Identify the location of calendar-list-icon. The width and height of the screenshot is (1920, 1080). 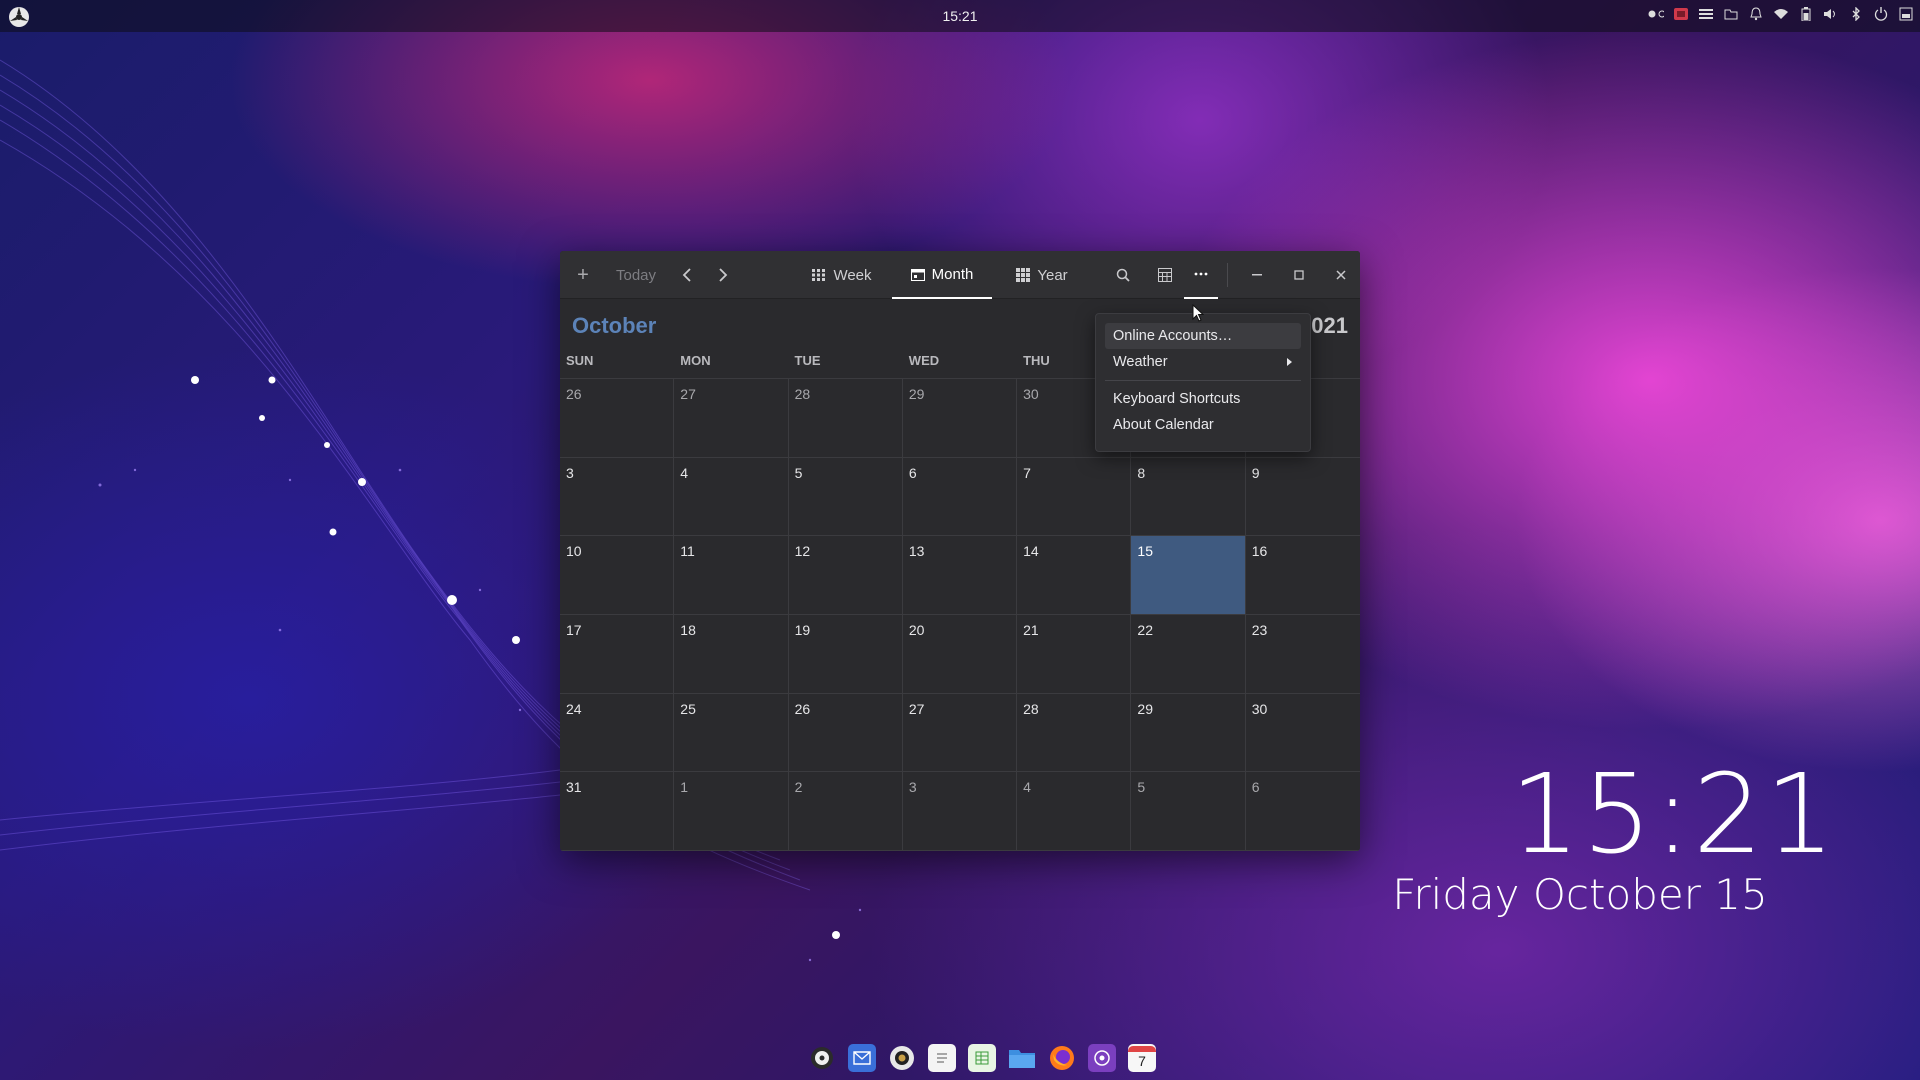
(1165, 275).